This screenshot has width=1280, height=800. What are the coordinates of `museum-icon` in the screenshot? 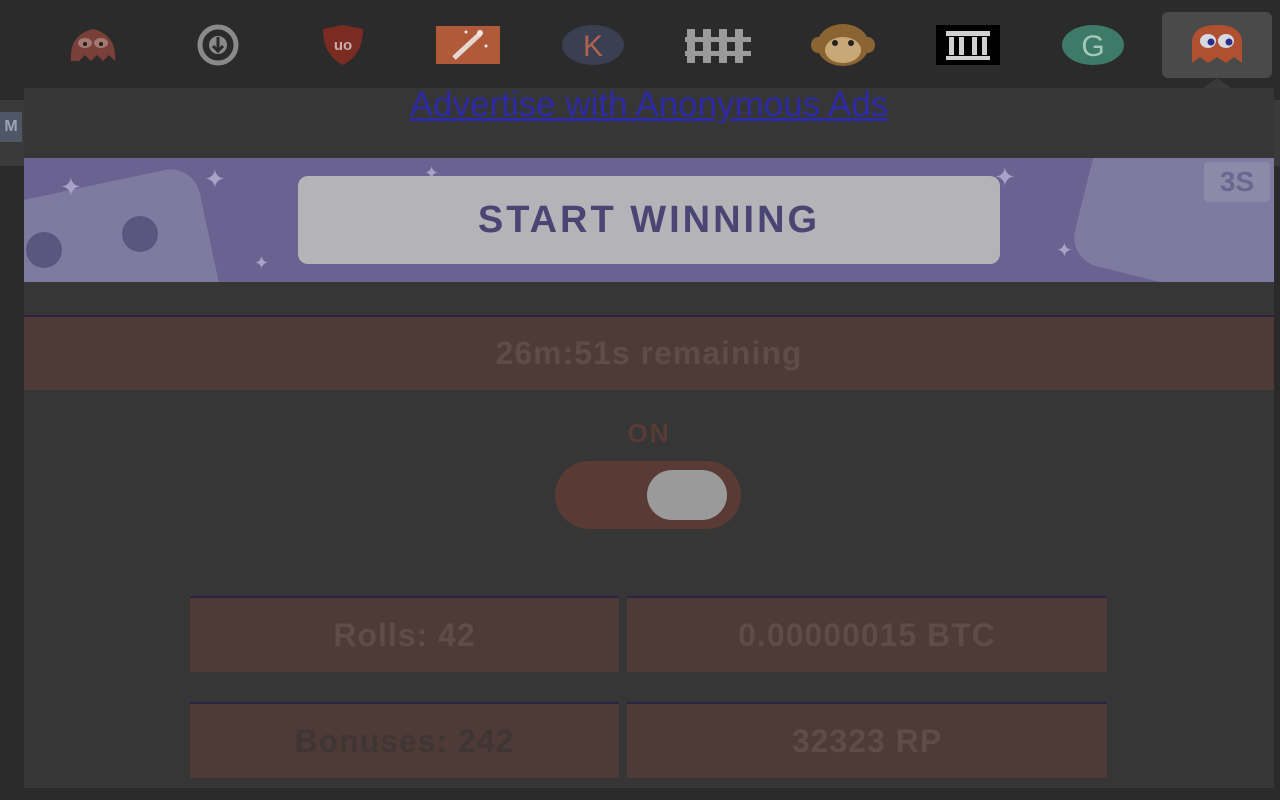 It's located at (968, 45).